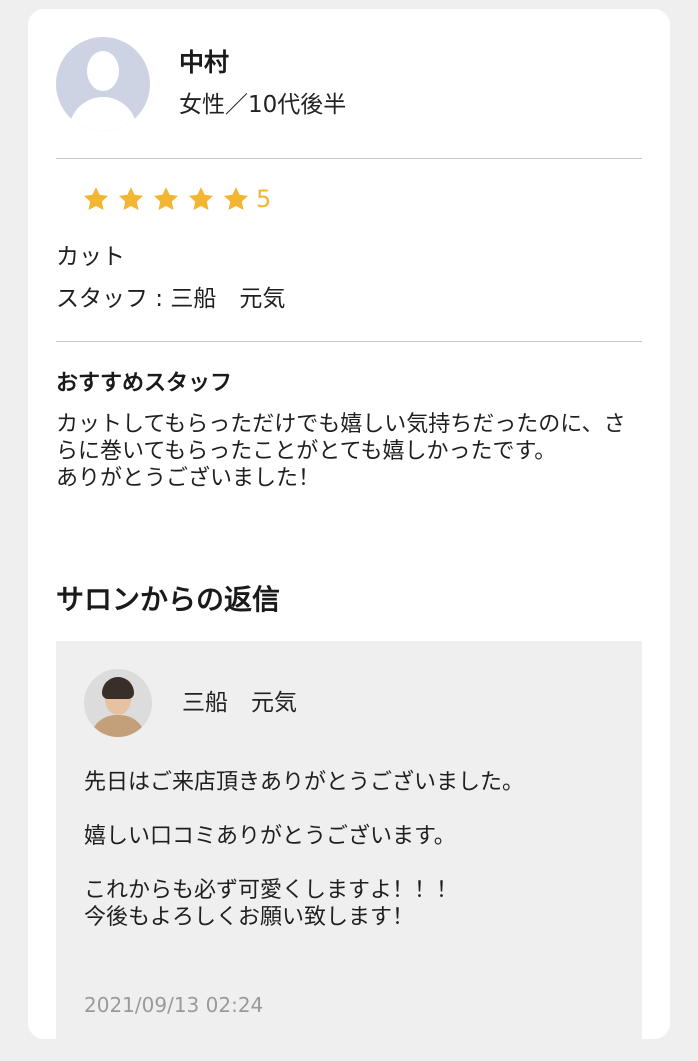 This screenshot has height=1061, width=698. Describe the element at coordinates (201, 84) in the screenshot. I see `reviewer-header: 中村 女性／10代後半` at that location.